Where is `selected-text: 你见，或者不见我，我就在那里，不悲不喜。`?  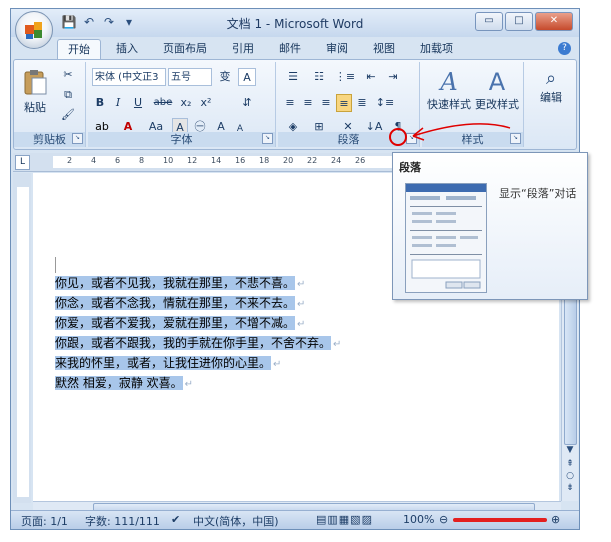
selected-text: 你见，或者不见我，我就在那里，不悲不喜。 is located at coordinates (175, 283).